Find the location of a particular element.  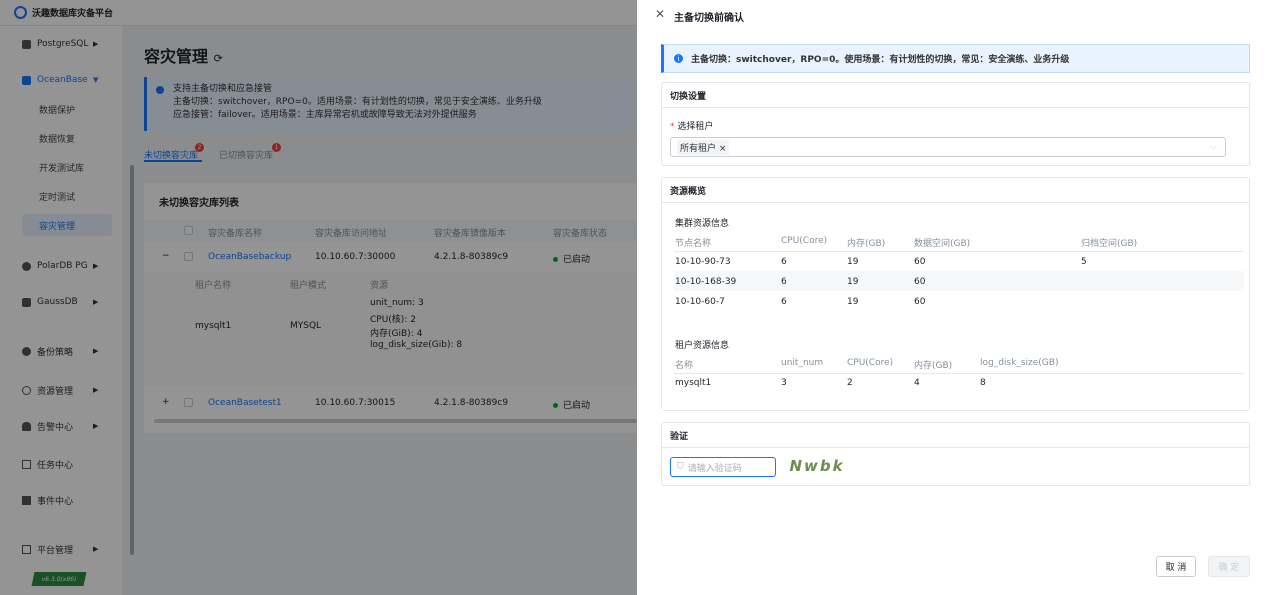

cell: 10-10-168-39 is located at coordinates (706, 282).